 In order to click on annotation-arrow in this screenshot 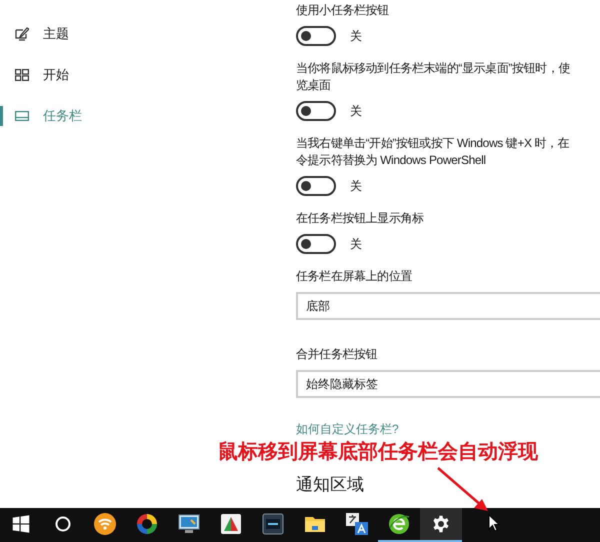, I will do `click(463, 489)`.